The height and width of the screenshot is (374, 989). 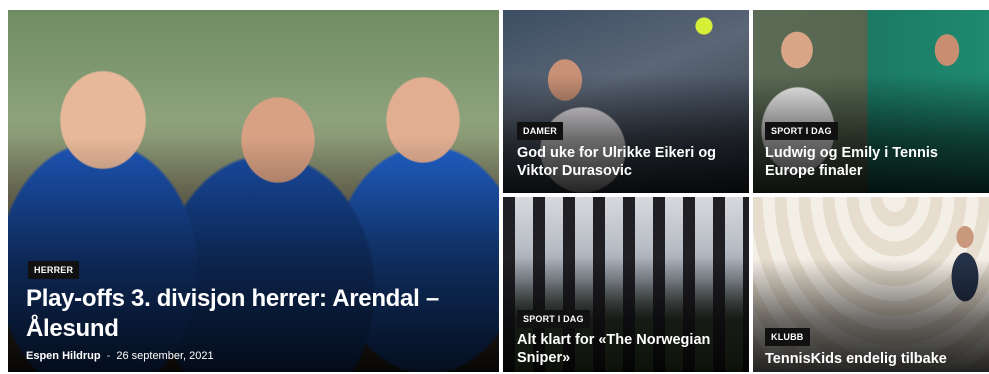 What do you see at coordinates (875, 359) in the screenshot?
I see `article-title: TennisKids endelig tilbake` at bounding box center [875, 359].